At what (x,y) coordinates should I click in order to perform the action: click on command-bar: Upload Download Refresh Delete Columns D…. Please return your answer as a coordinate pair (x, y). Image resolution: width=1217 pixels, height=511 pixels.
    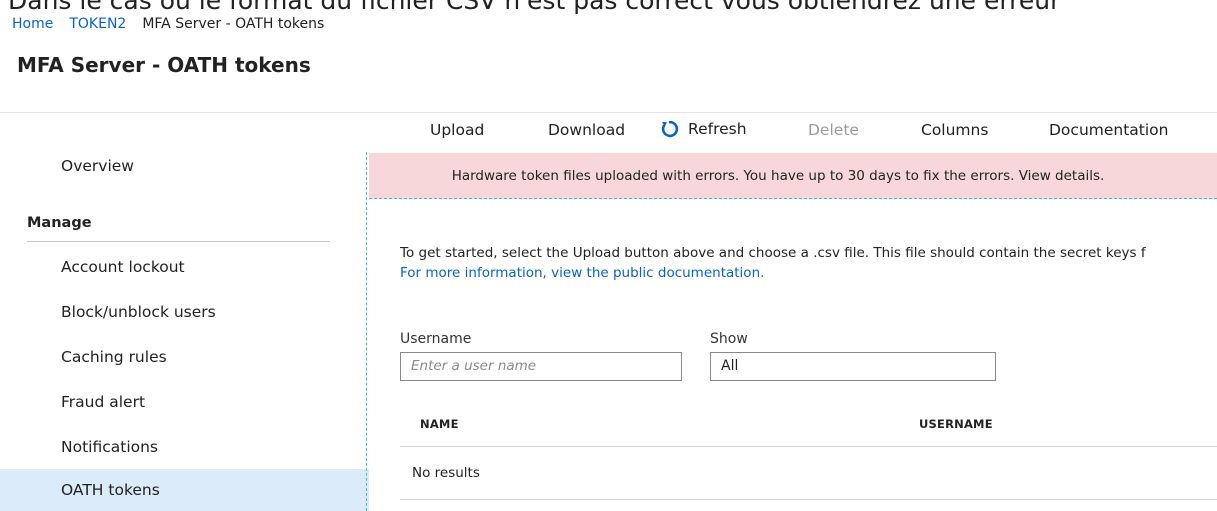
    Looking at the image, I should click on (793, 133).